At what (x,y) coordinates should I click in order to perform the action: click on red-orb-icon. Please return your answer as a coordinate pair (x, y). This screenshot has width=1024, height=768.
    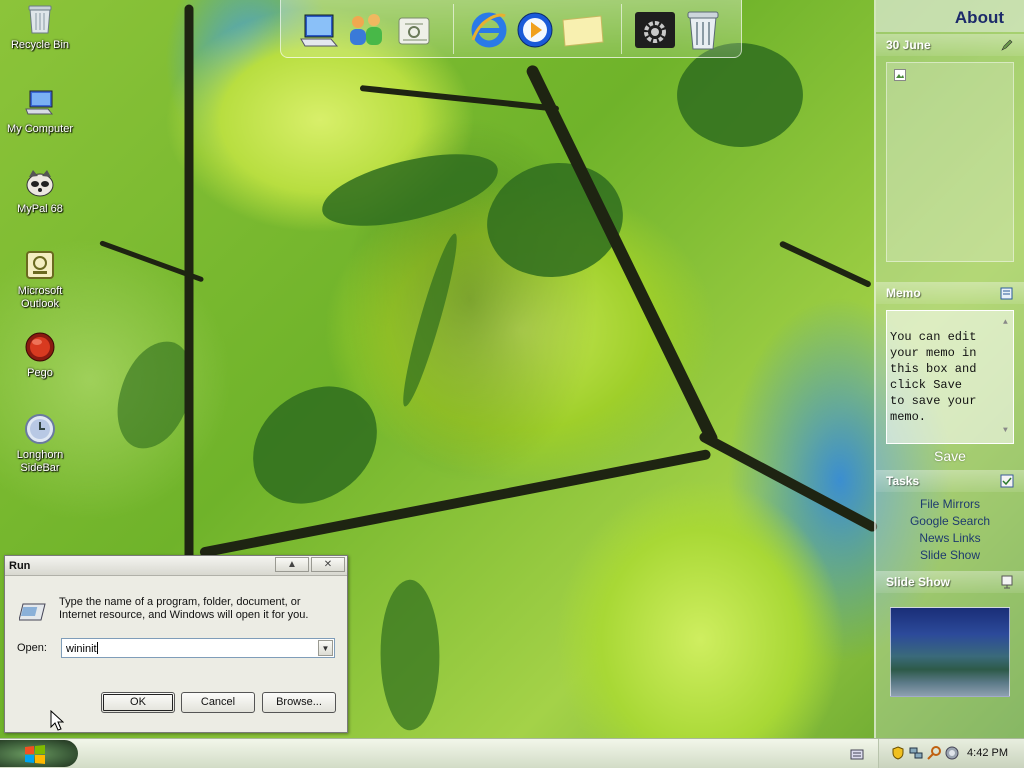
    Looking at the image, I should click on (40, 347).